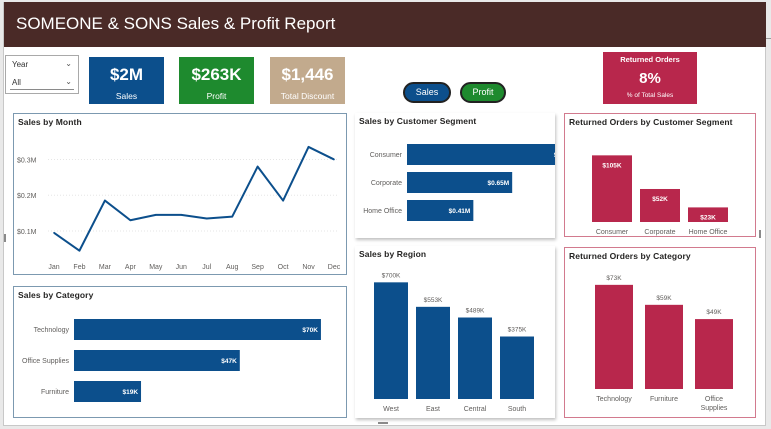 Image resolution: width=771 pixels, height=429 pixels. I want to click on y-tick-label: $0.1M, so click(27, 232).